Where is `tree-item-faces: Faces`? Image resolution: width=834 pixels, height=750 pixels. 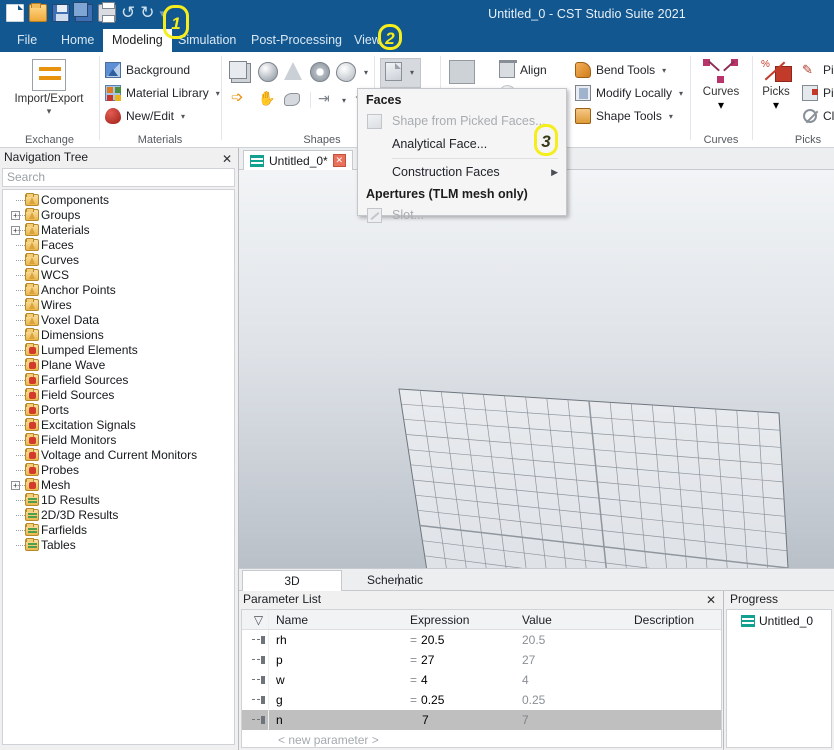 tree-item-faces: Faces is located at coordinates (118, 245).